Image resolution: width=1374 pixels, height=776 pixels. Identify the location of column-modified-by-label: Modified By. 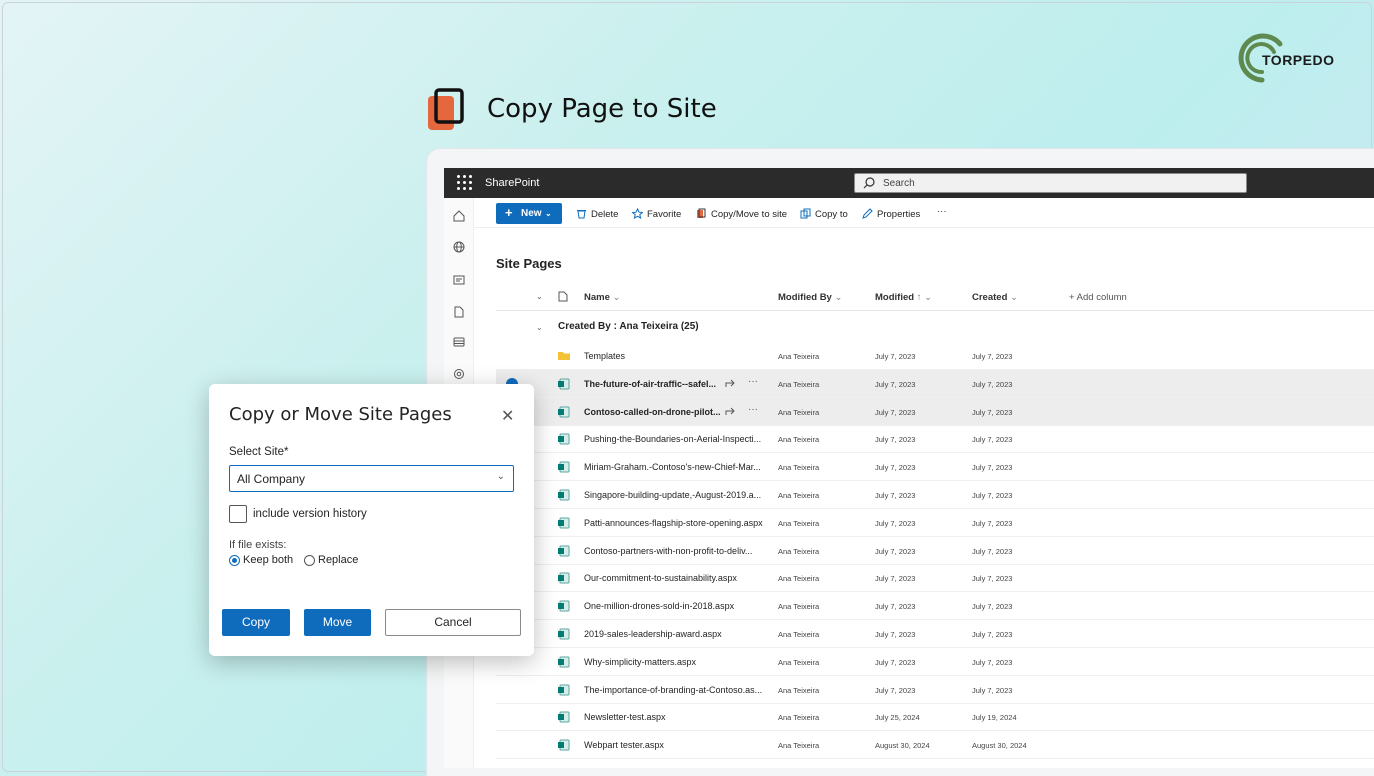
(805, 297).